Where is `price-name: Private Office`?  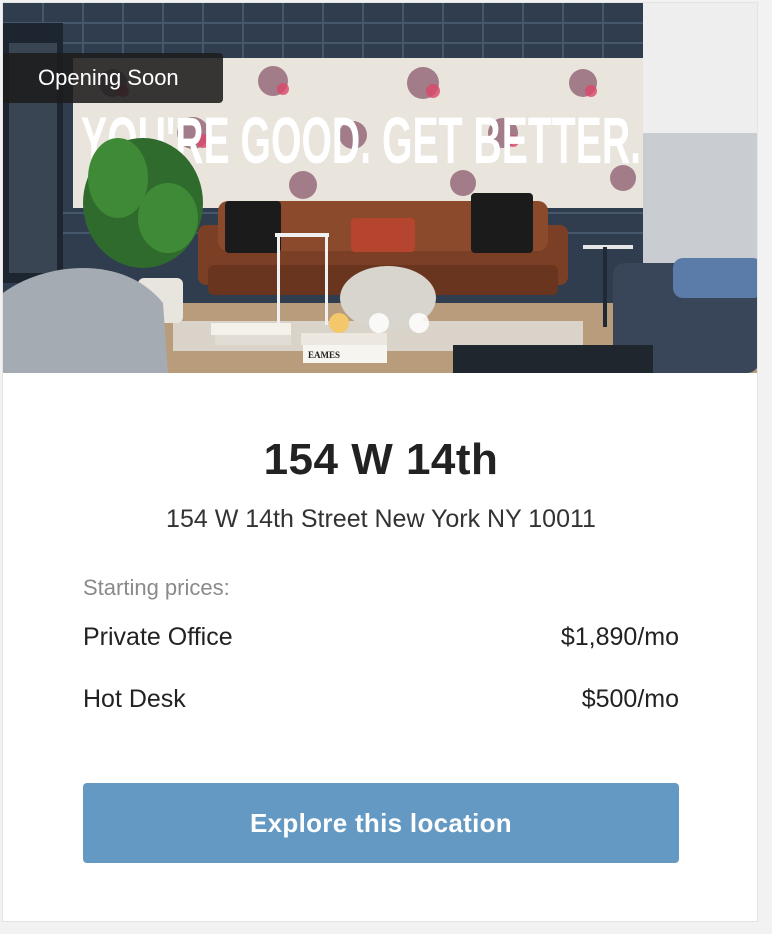
price-name: Private Office is located at coordinates (158, 637).